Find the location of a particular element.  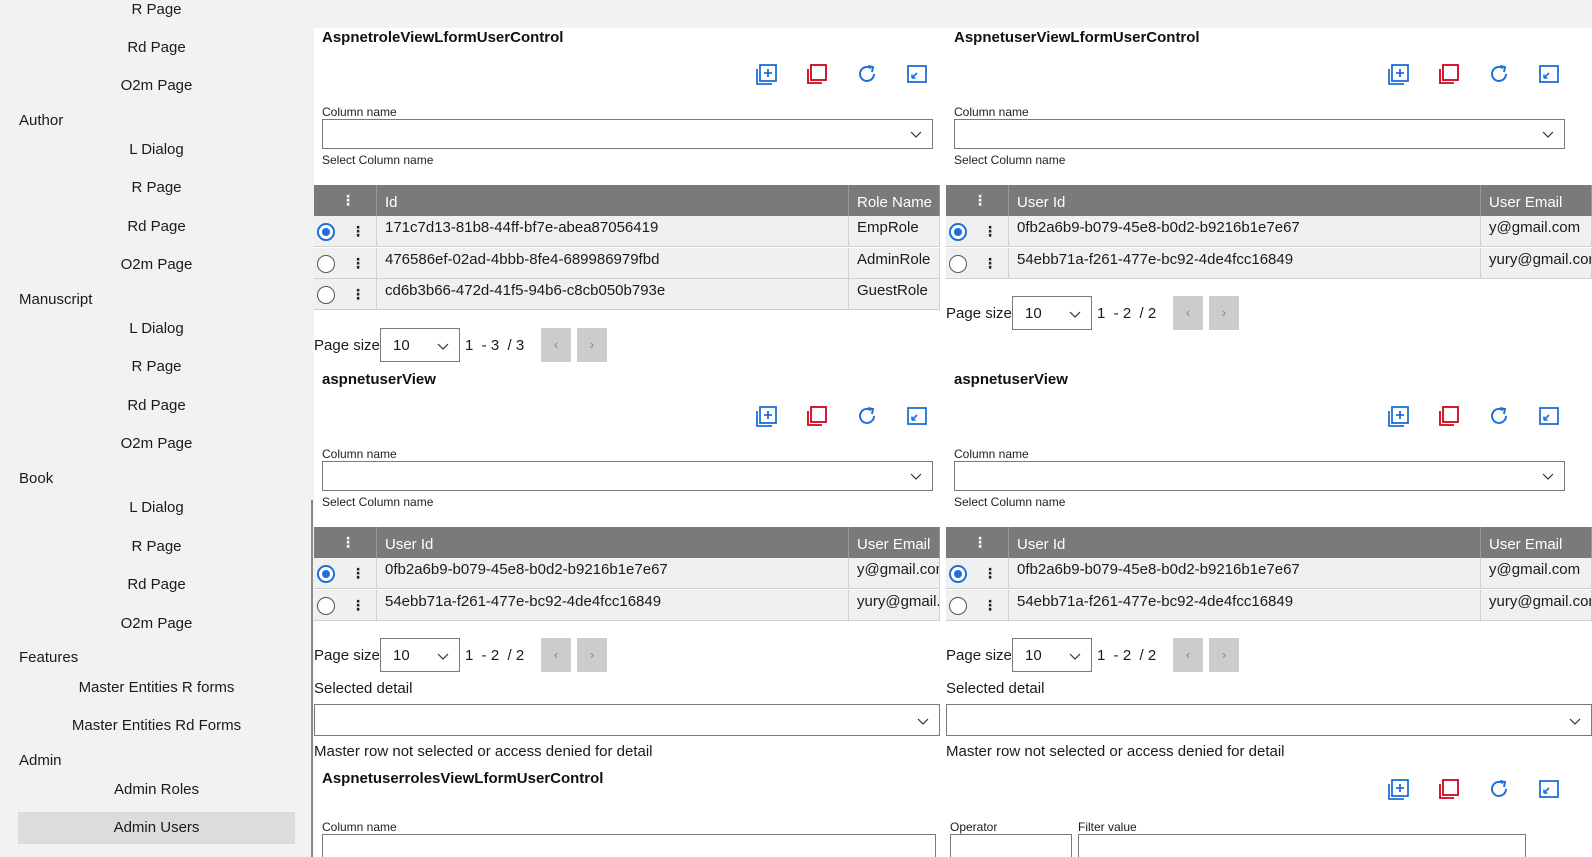

sidebar-item: Master Entities Rd Forms is located at coordinates (156, 726).